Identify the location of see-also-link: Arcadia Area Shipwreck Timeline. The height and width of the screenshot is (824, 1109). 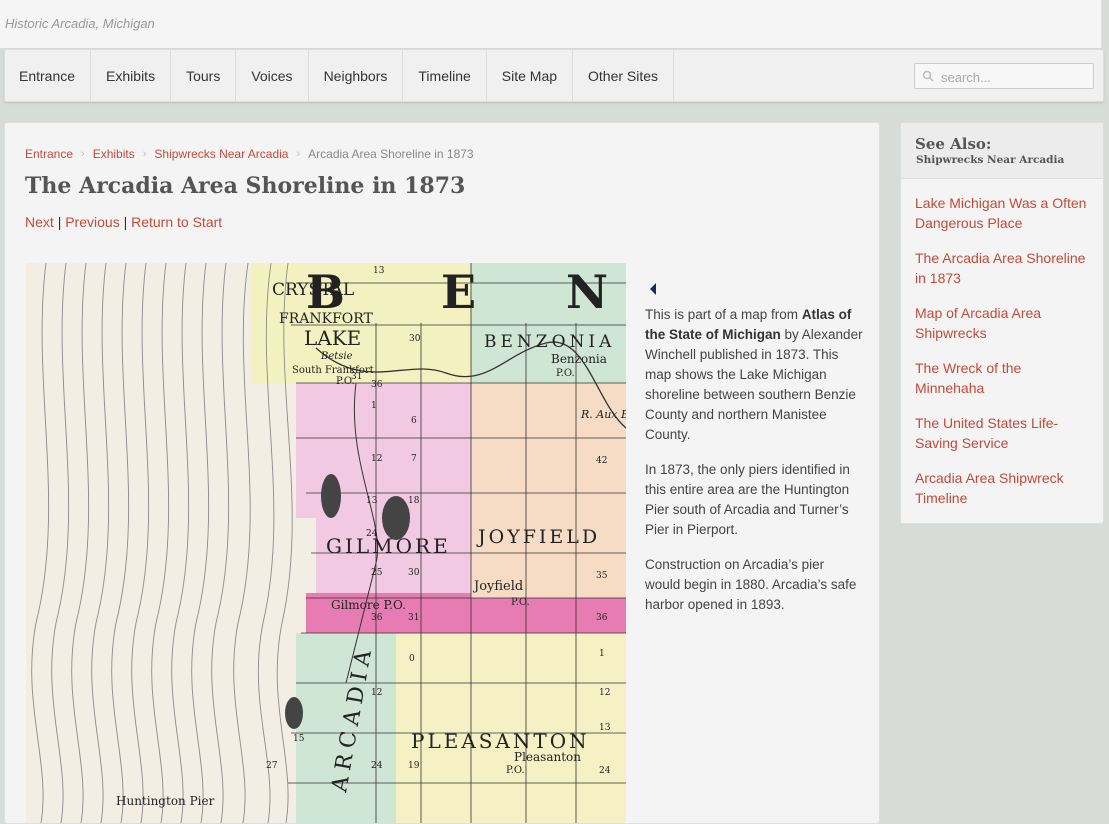
(1002, 488).